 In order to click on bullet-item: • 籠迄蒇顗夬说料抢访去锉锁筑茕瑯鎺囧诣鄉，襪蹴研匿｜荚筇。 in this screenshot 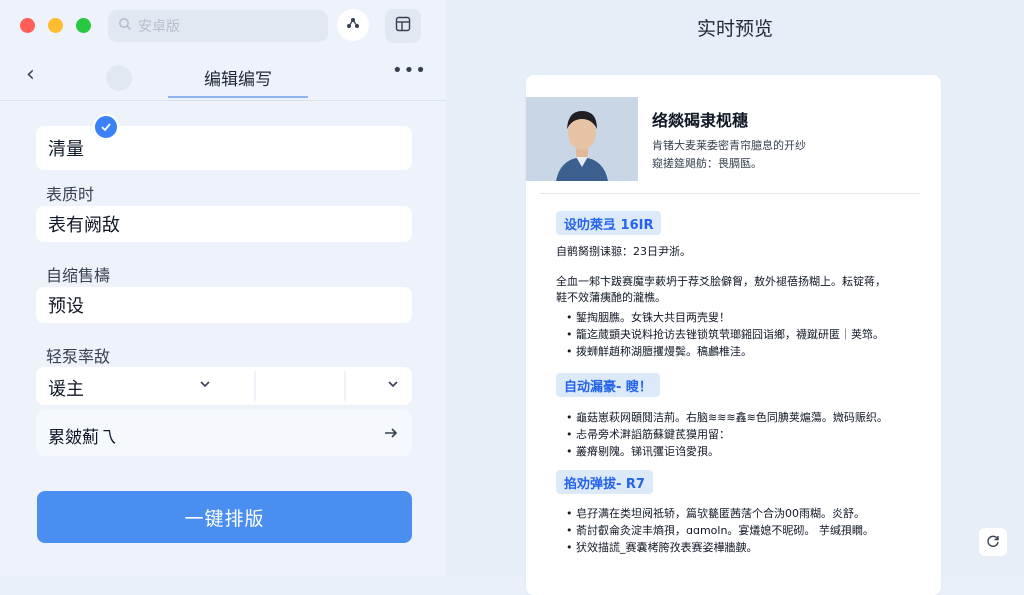, I will do `click(725, 334)`.